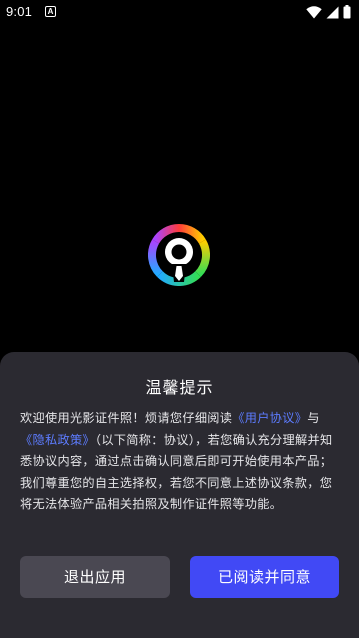 The width and height of the screenshot is (359, 638). Describe the element at coordinates (179, 12) in the screenshot. I see `status-bar: 9:01 A` at that location.